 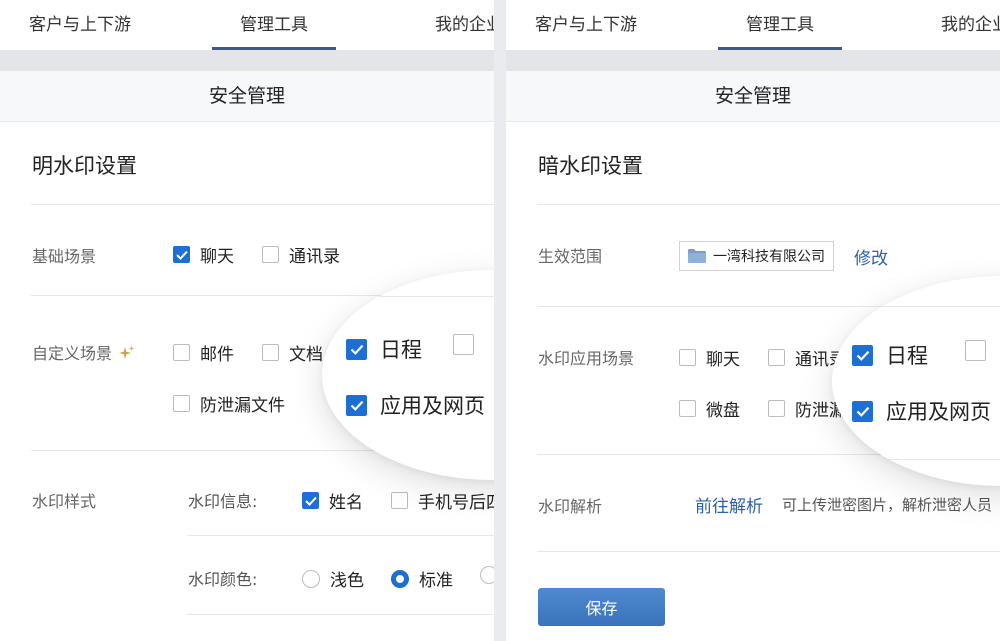 What do you see at coordinates (769, 257) in the screenshot?
I see `scope-value: 一湾科技有限公司` at bounding box center [769, 257].